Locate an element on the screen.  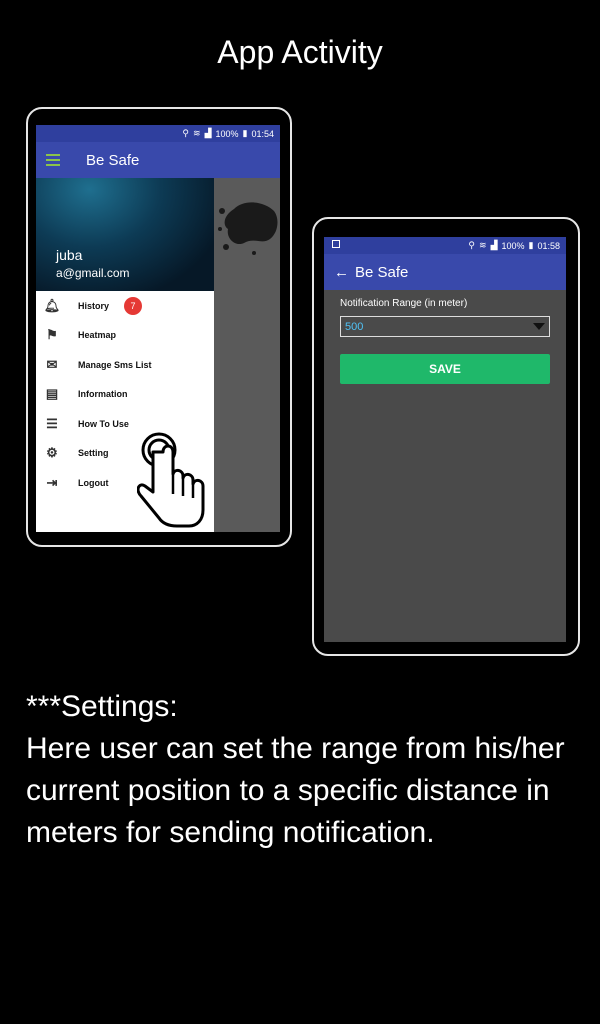
flag-icon: ⚑ is located at coordinates (52, 335).